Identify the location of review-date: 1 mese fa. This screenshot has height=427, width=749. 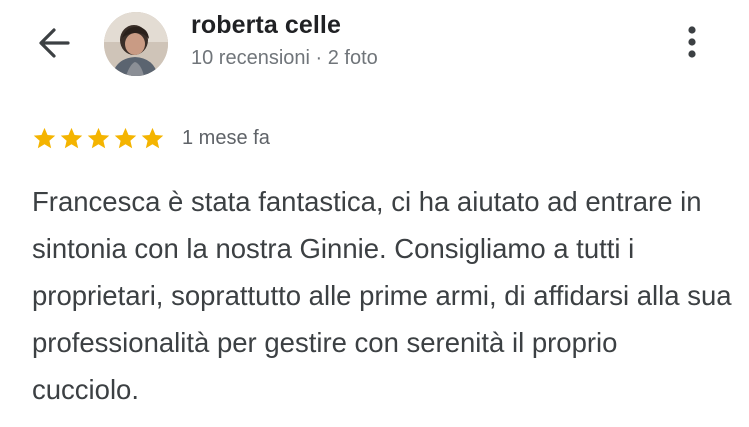
(226, 137).